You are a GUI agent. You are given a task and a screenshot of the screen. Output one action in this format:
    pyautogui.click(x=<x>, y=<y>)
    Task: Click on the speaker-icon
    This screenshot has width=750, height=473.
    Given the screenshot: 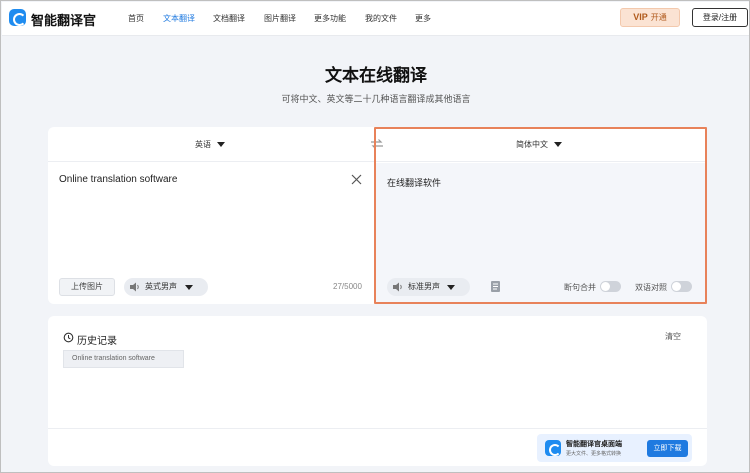 What is the action you would take?
    pyautogui.click(x=134, y=287)
    